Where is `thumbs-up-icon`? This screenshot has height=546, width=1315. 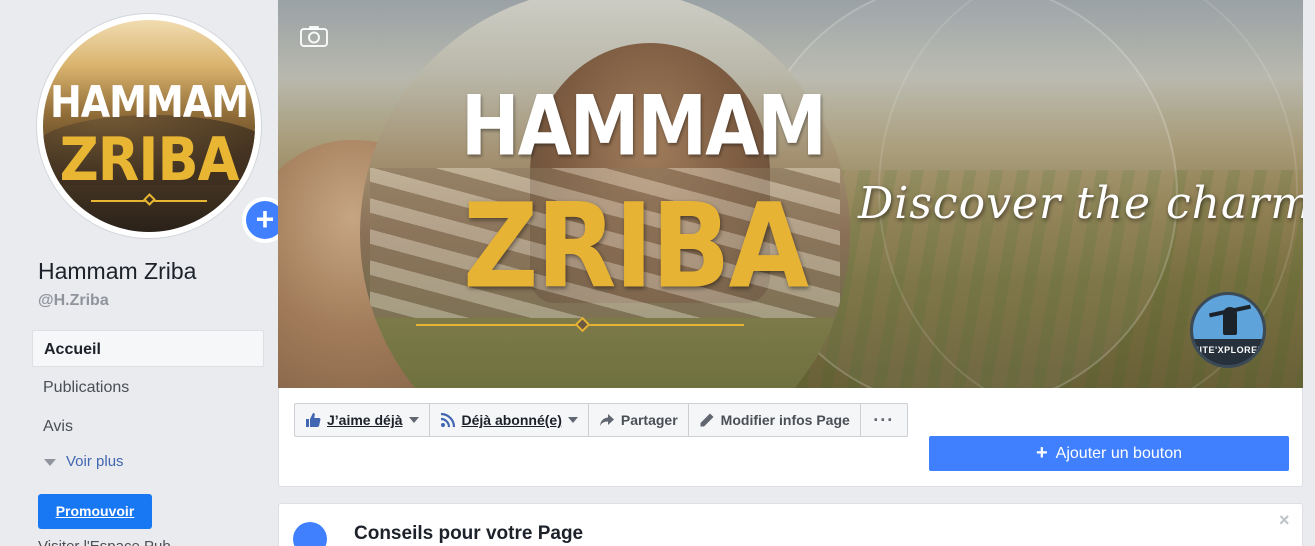
thumbs-up-icon is located at coordinates (313, 420).